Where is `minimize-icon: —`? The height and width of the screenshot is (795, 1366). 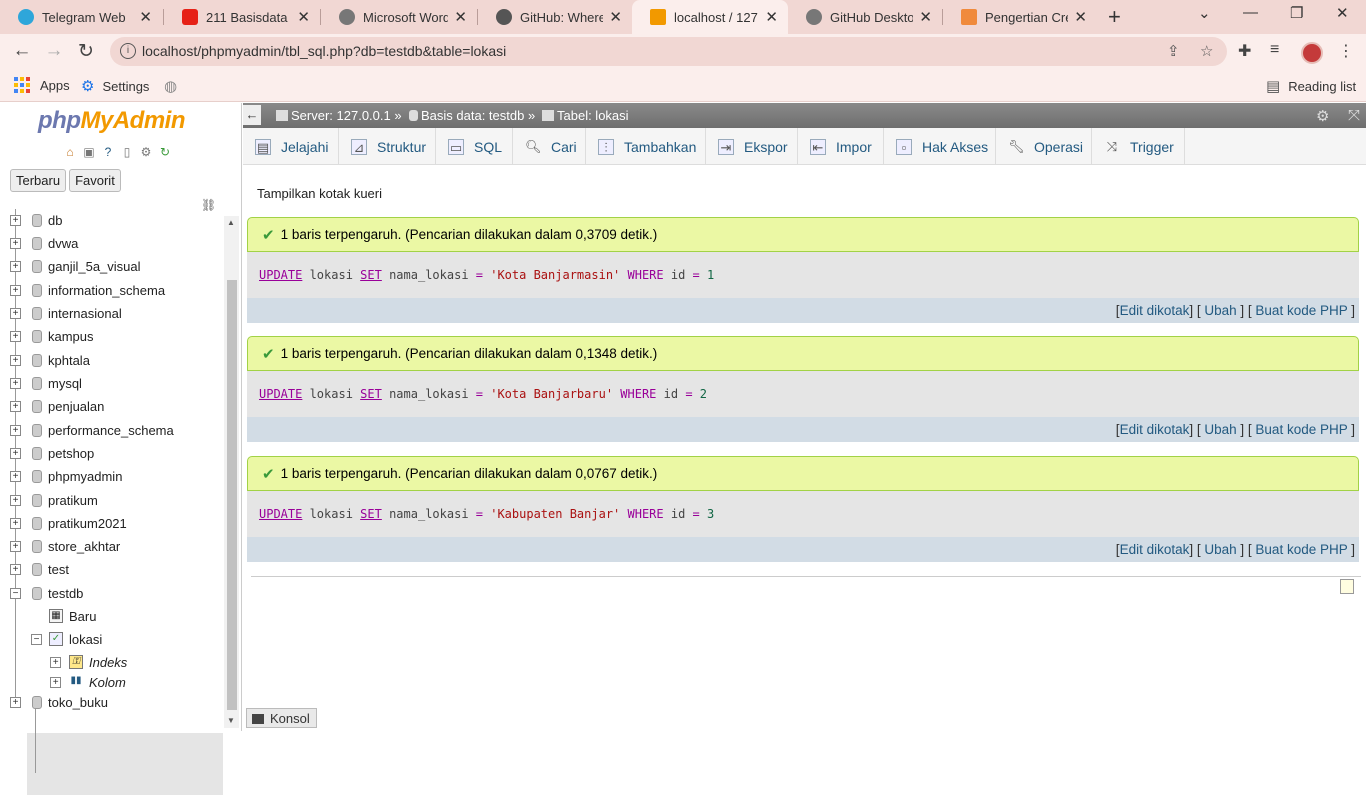
minimize-icon: — is located at coordinates (1250, 12).